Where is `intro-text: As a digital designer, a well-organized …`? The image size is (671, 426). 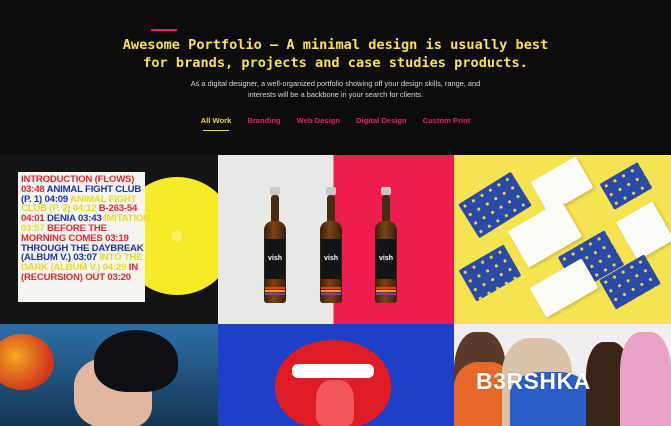 intro-text: As a digital designer, a well-organized … is located at coordinates (335, 89).